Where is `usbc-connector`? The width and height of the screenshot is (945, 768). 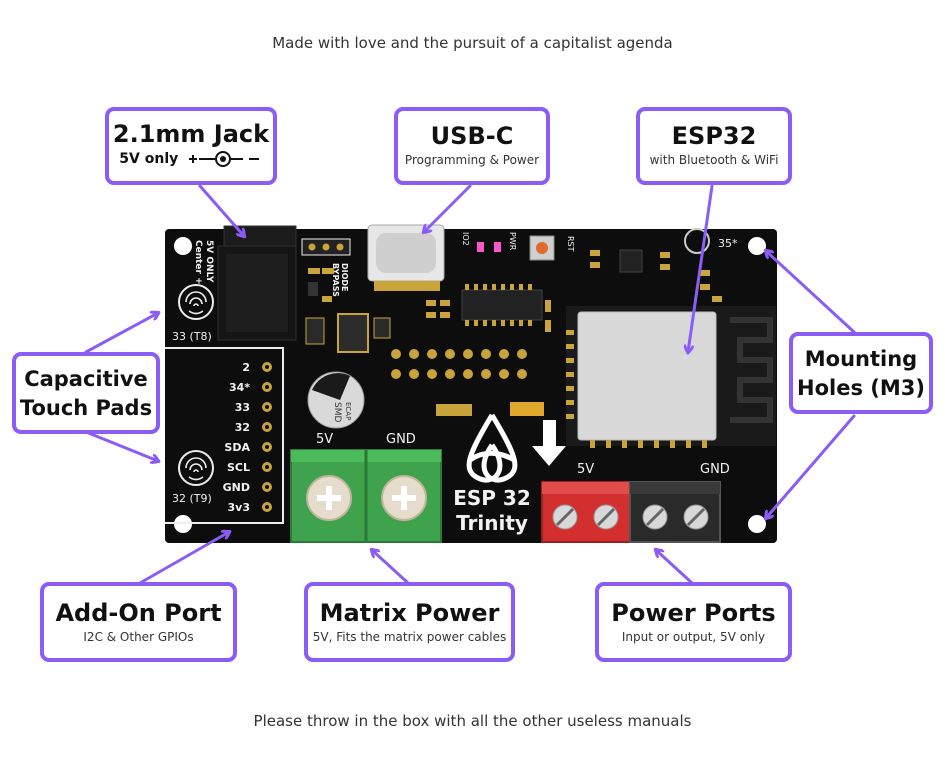 usbc-connector is located at coordinates (406, 257).